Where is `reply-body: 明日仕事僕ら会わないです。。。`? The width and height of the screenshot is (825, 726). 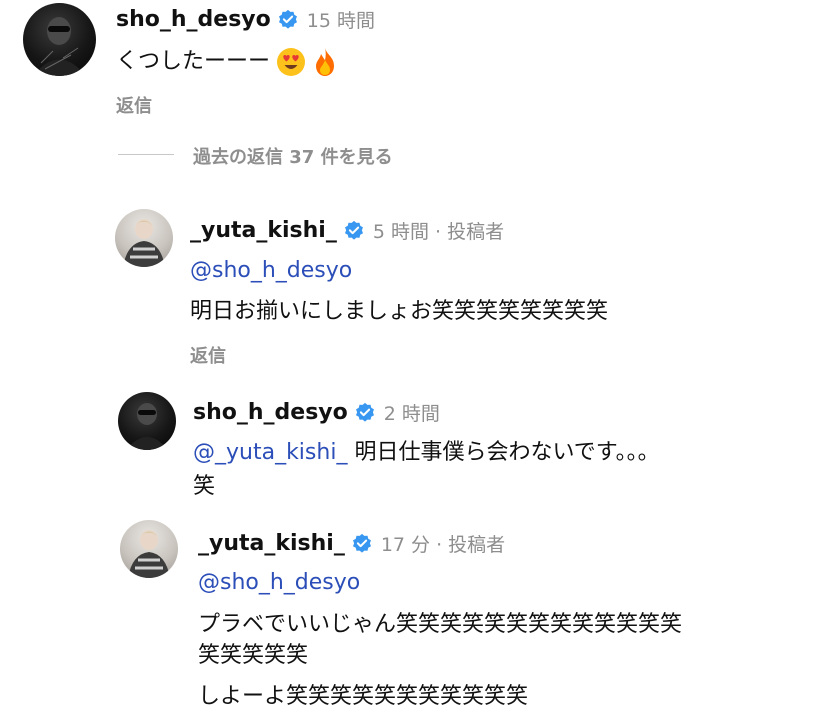 reply-body: 明日仕事僕ら会わないです。。。 is located at coordinates (503, 452).